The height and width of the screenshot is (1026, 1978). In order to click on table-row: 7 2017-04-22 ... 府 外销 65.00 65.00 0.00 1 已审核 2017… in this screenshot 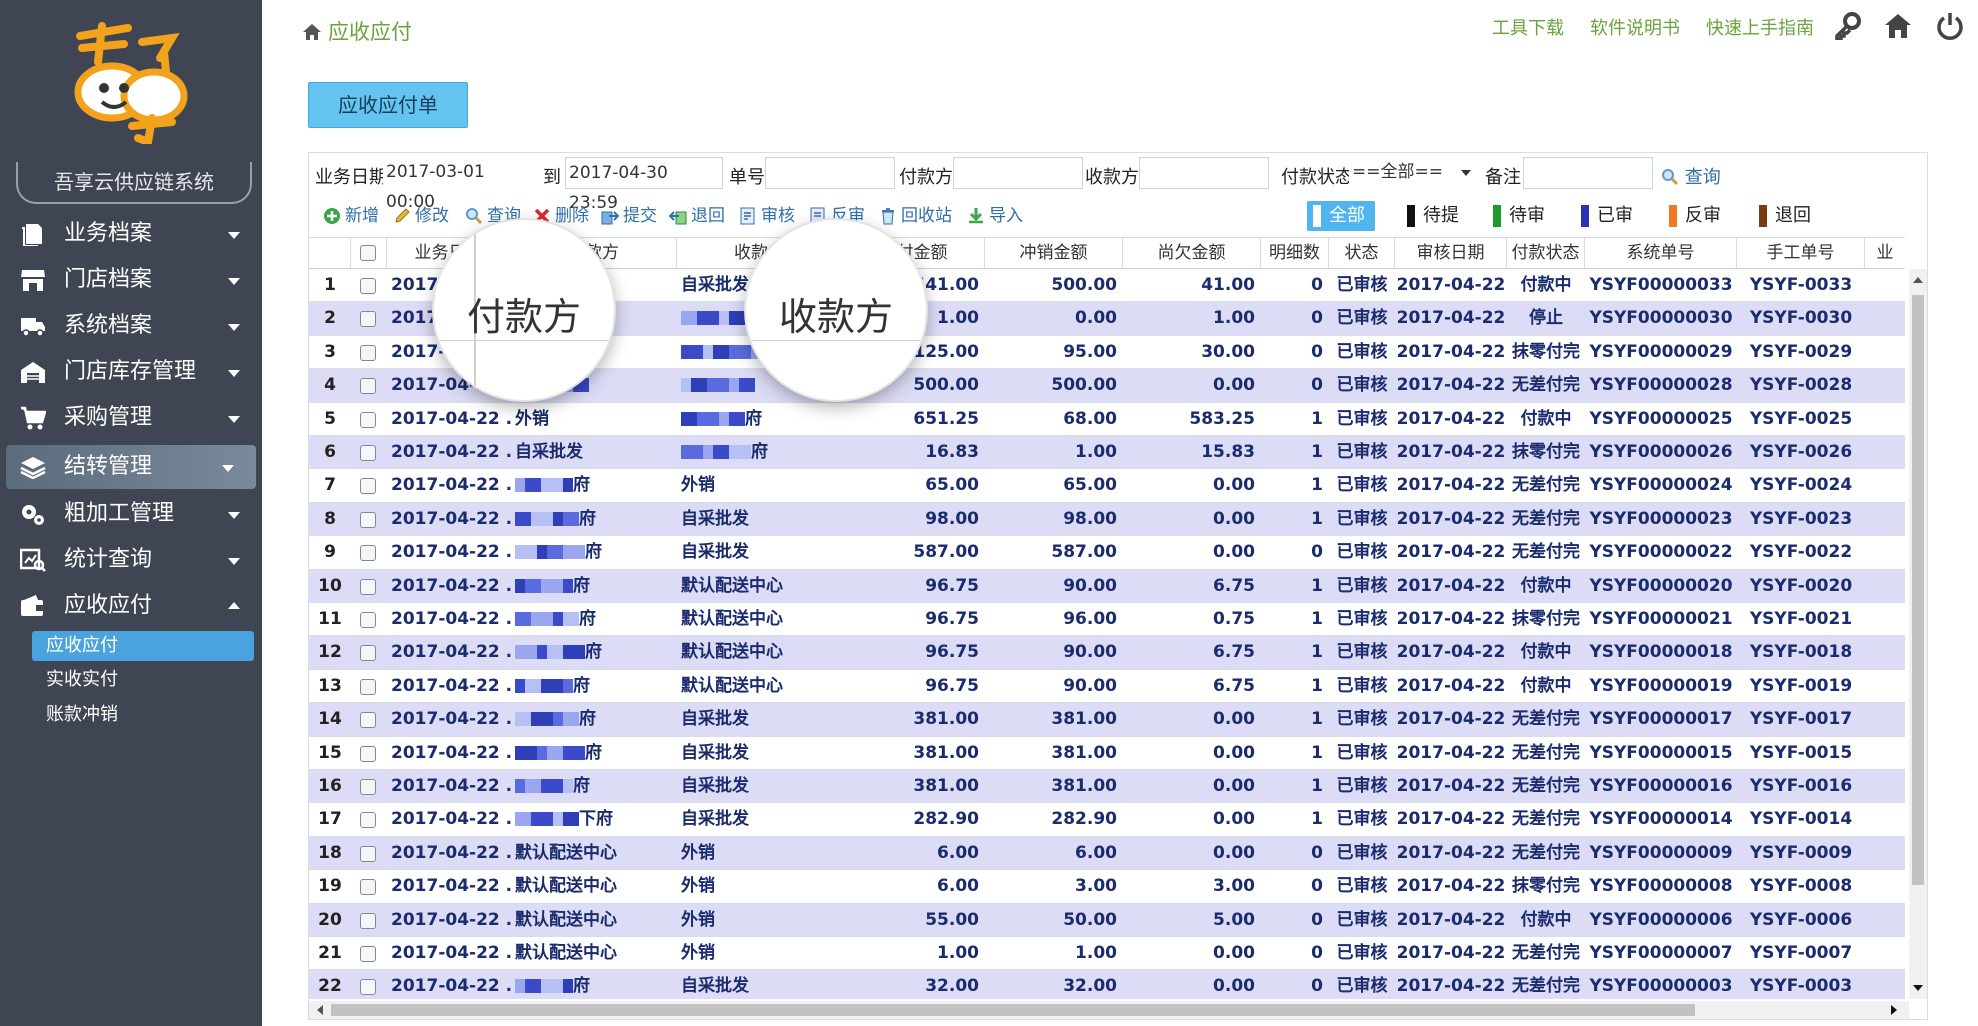, I will do `click(1107, 486)`.